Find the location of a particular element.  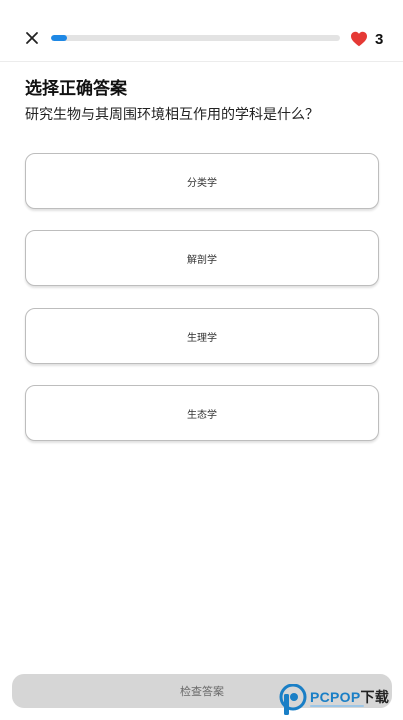

lives-indicator: 3 is located at coordinates (366, 39).